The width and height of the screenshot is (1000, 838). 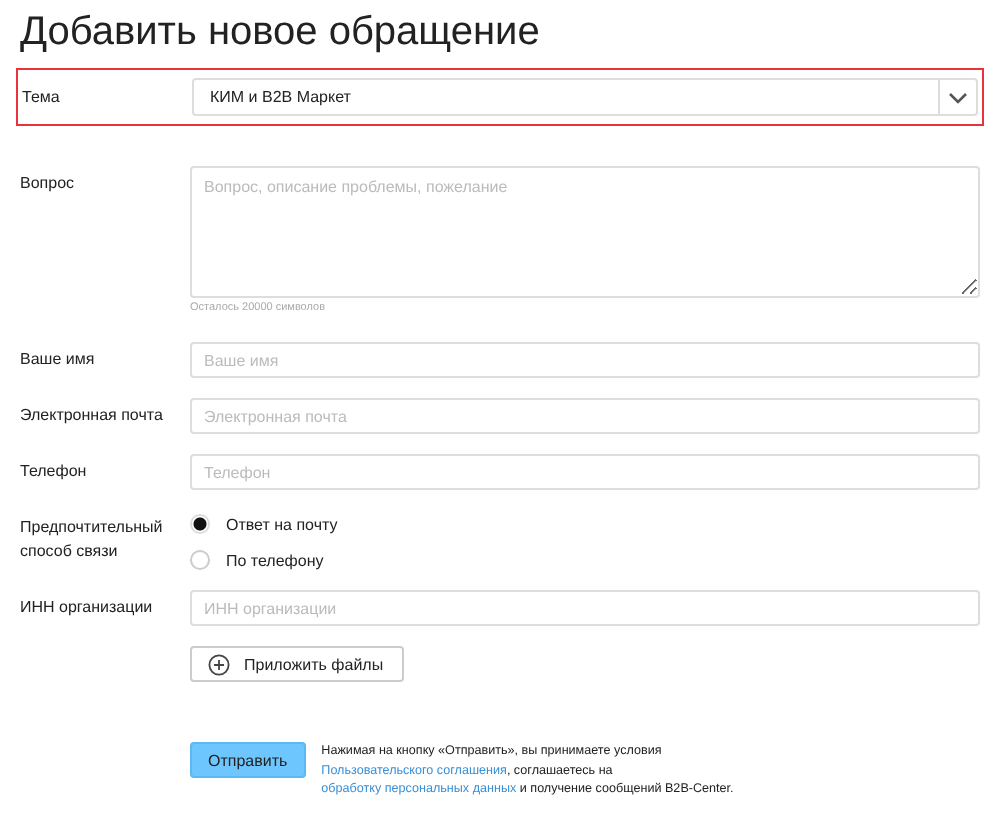 I want to click on input-field: Электронная почта, so click(x=585, y=416).